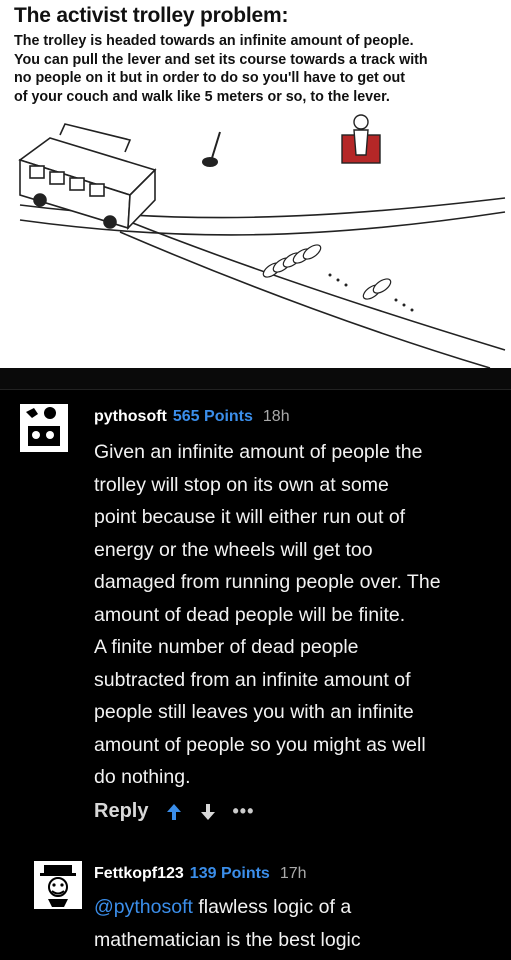 This screenshot has height=960, width=511. Describe the element at coordinates (241, 484) in the screenshot. I see `comment-line: trolley will stop on its own at some` at that location.